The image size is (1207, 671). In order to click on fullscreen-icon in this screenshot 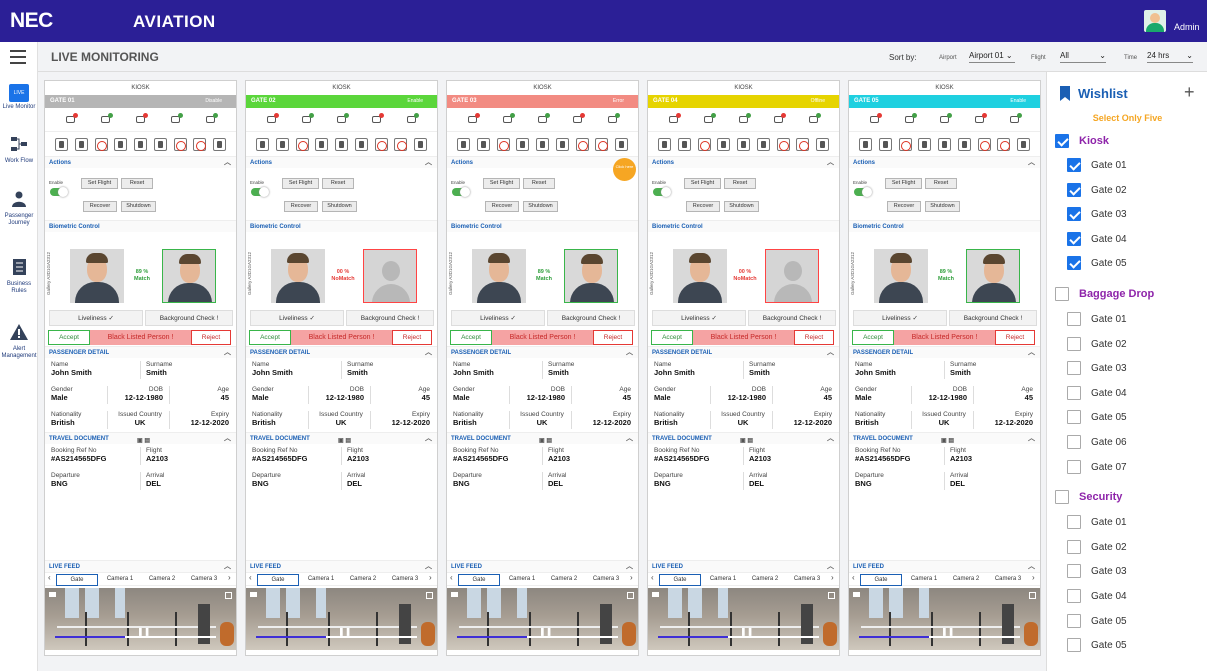, I will do `click(831, 595)`.